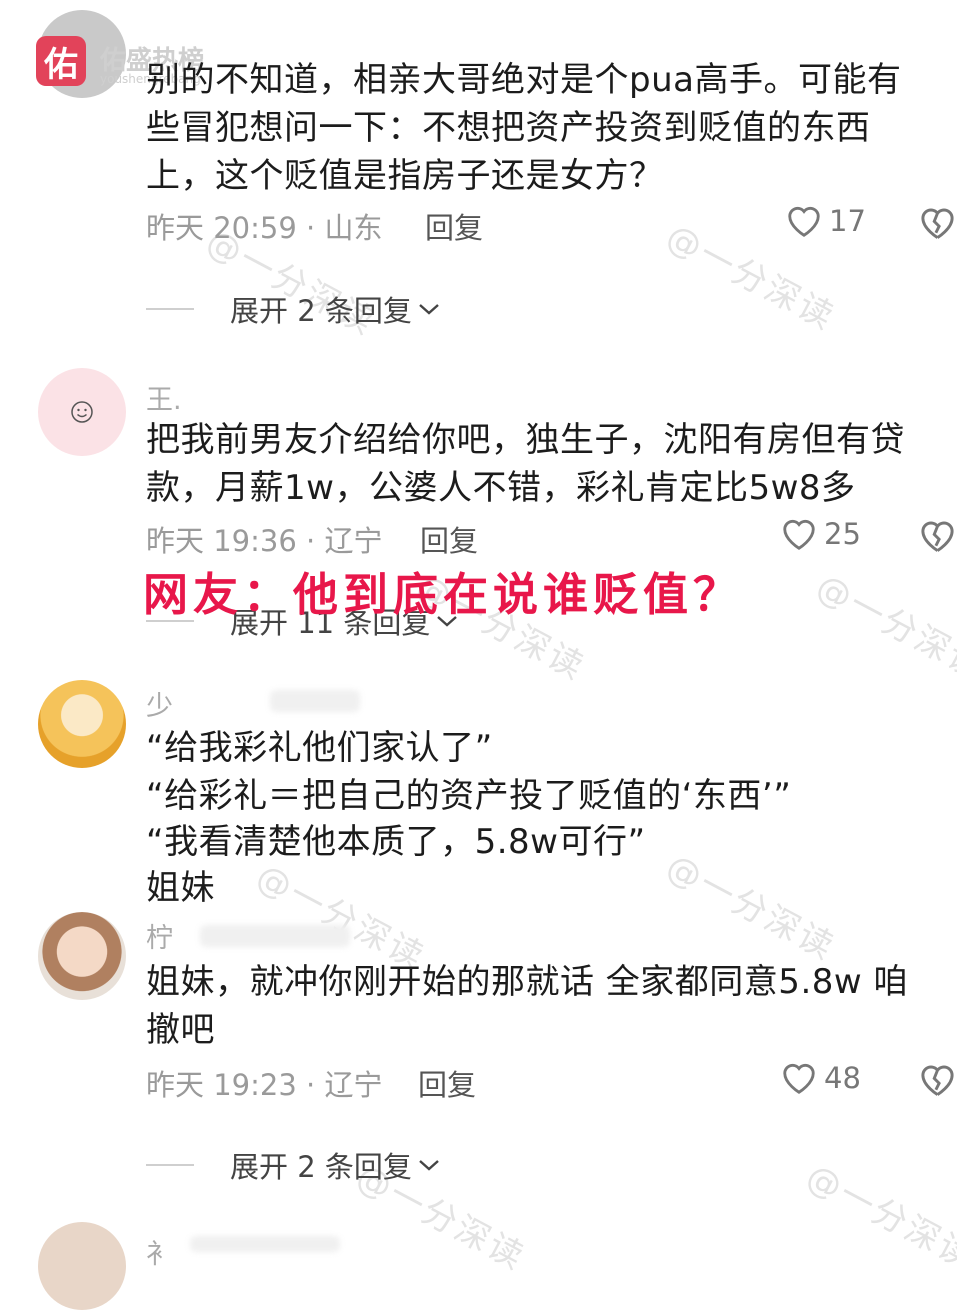  What do you see at coordinates (825, 221) in the screenshot?
I see `like-button: 17` at bounding box center [825, 221].